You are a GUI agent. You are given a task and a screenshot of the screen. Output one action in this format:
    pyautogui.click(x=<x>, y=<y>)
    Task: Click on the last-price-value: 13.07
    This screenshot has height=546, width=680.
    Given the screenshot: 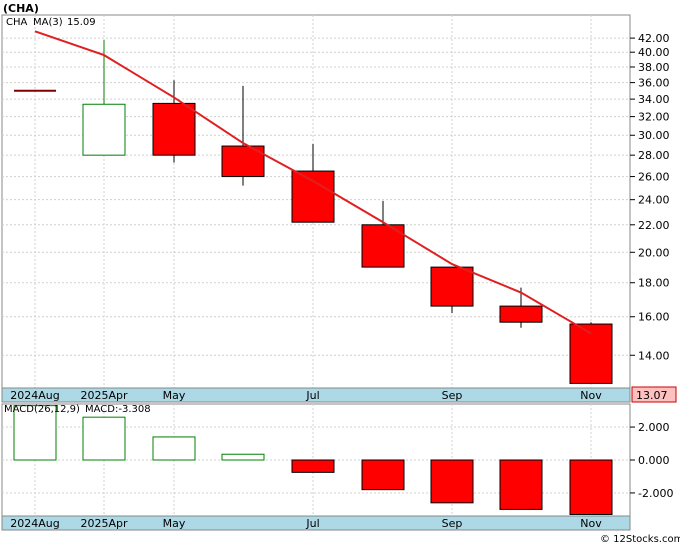 What is the action you would take?
    pyautogui.click(x=652, y=395)
    